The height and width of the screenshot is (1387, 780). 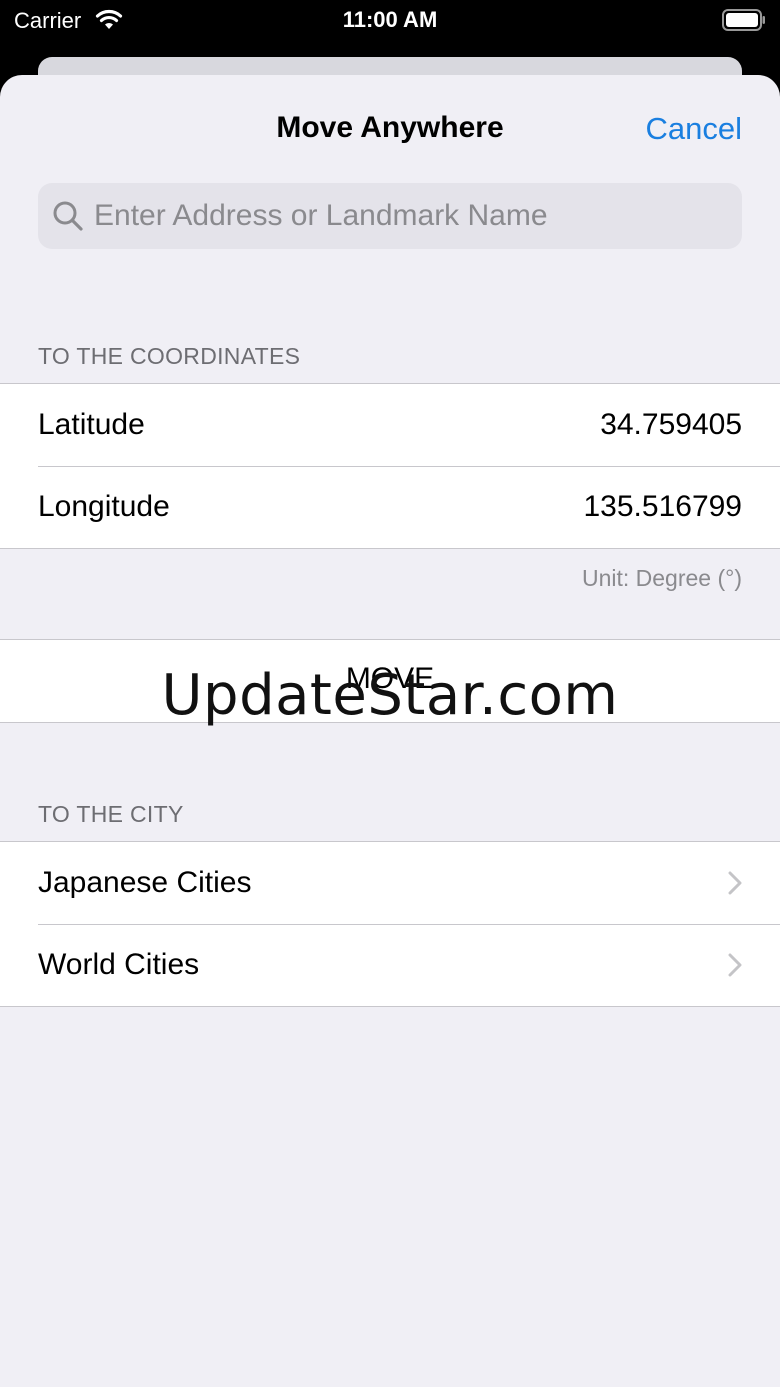 I want to click on list-item-world-cities: World Cities, so click(x=390, y=965).